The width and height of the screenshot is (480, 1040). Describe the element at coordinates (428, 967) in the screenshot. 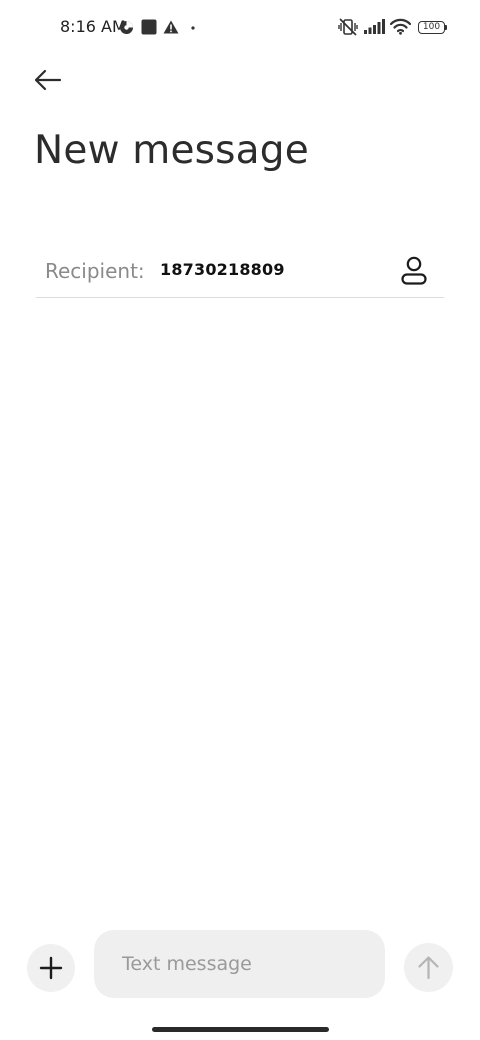

I see `send-button` at that location.